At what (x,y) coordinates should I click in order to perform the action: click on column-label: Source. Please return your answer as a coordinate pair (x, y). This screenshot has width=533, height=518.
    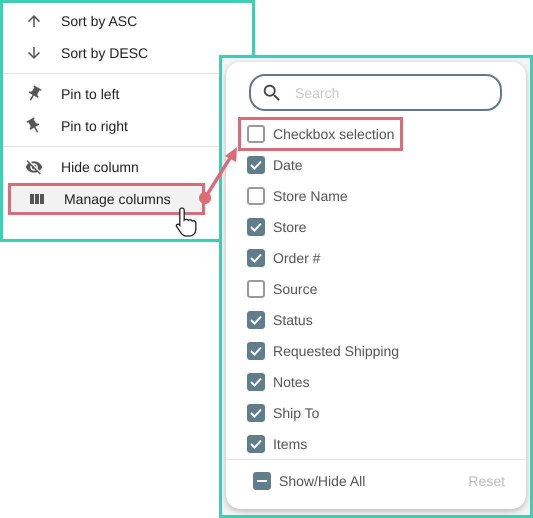
    Looking at the image, I should click on (295, 288).